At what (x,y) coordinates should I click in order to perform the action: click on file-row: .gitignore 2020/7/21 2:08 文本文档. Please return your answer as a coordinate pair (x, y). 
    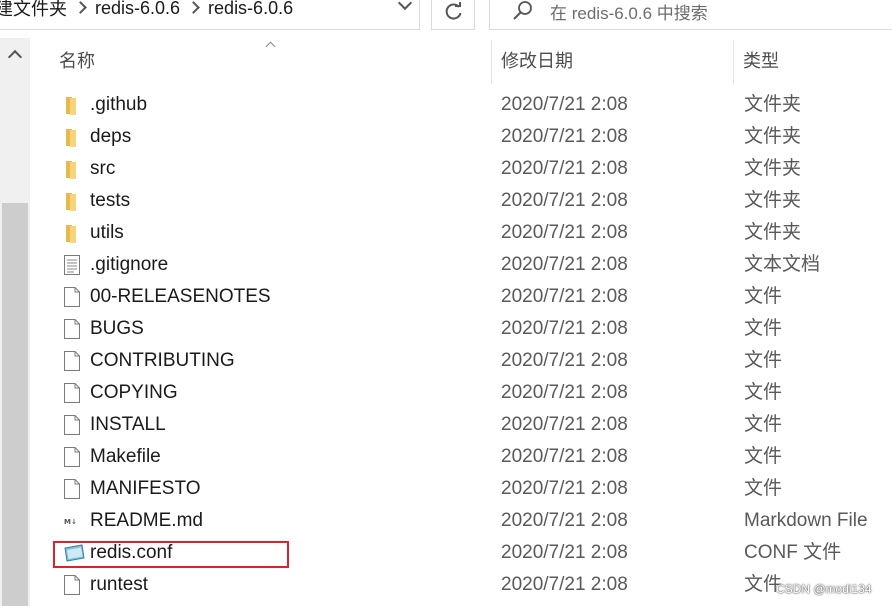
    Looking at the image, I should click on (461, 265).